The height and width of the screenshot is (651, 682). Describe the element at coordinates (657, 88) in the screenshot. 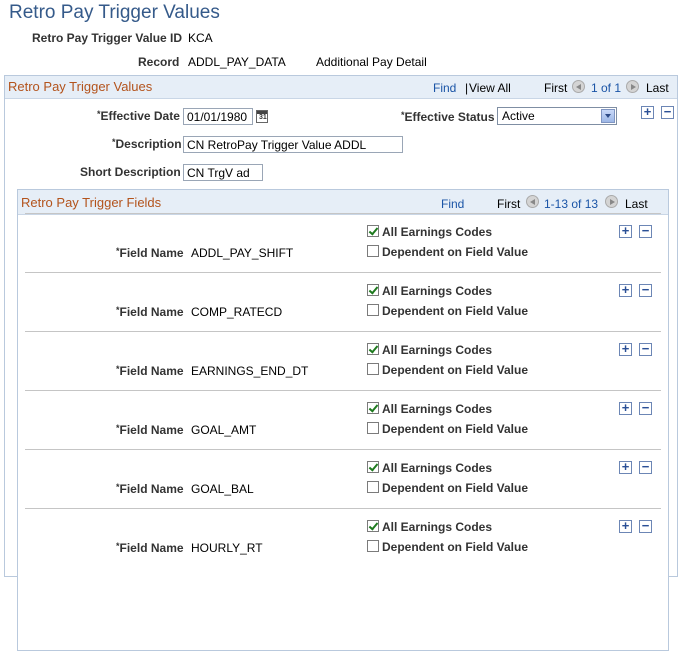

I see `last-label: Last` at that location.